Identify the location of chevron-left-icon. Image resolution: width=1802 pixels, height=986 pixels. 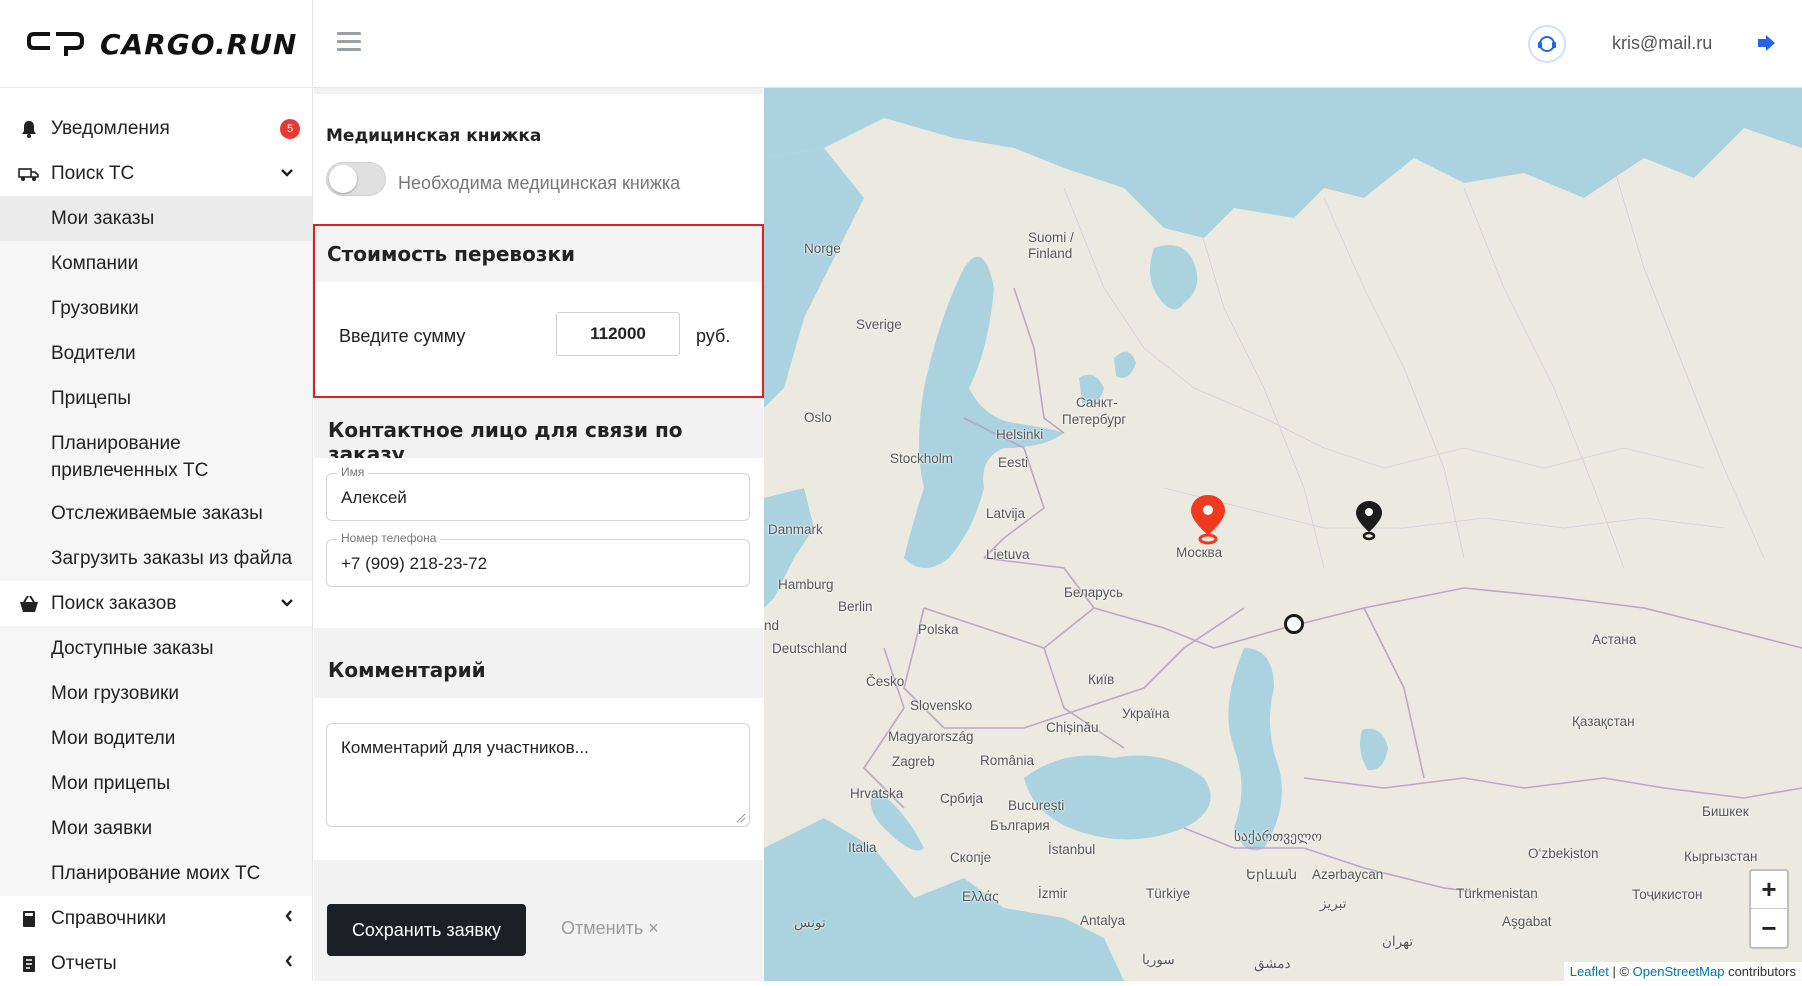
(289, 918).